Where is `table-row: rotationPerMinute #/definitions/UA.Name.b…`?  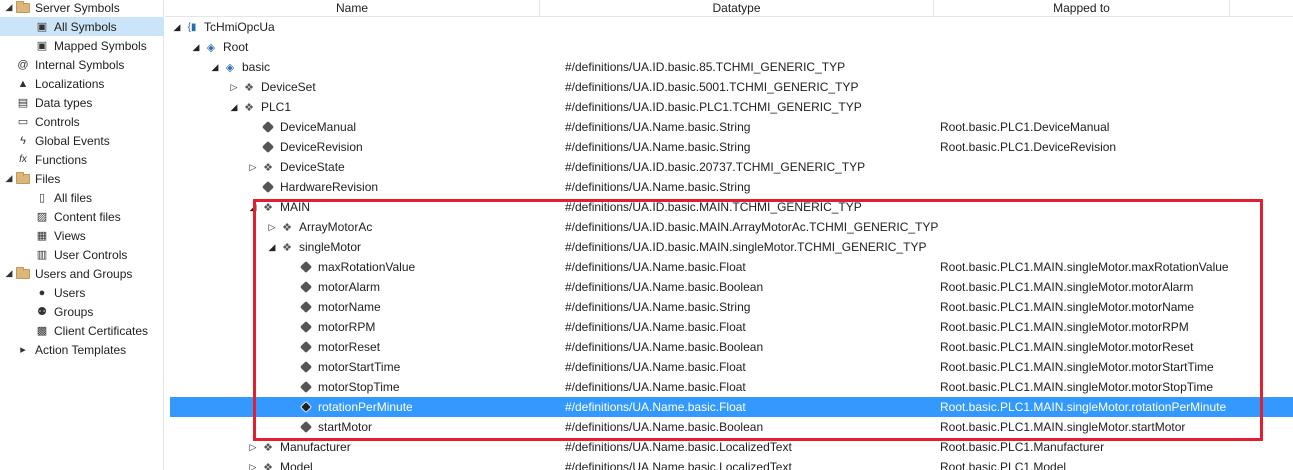
table-row: rotationPerMinute #/definitions/UA.Name.b… is located at coordinates (731, 407).